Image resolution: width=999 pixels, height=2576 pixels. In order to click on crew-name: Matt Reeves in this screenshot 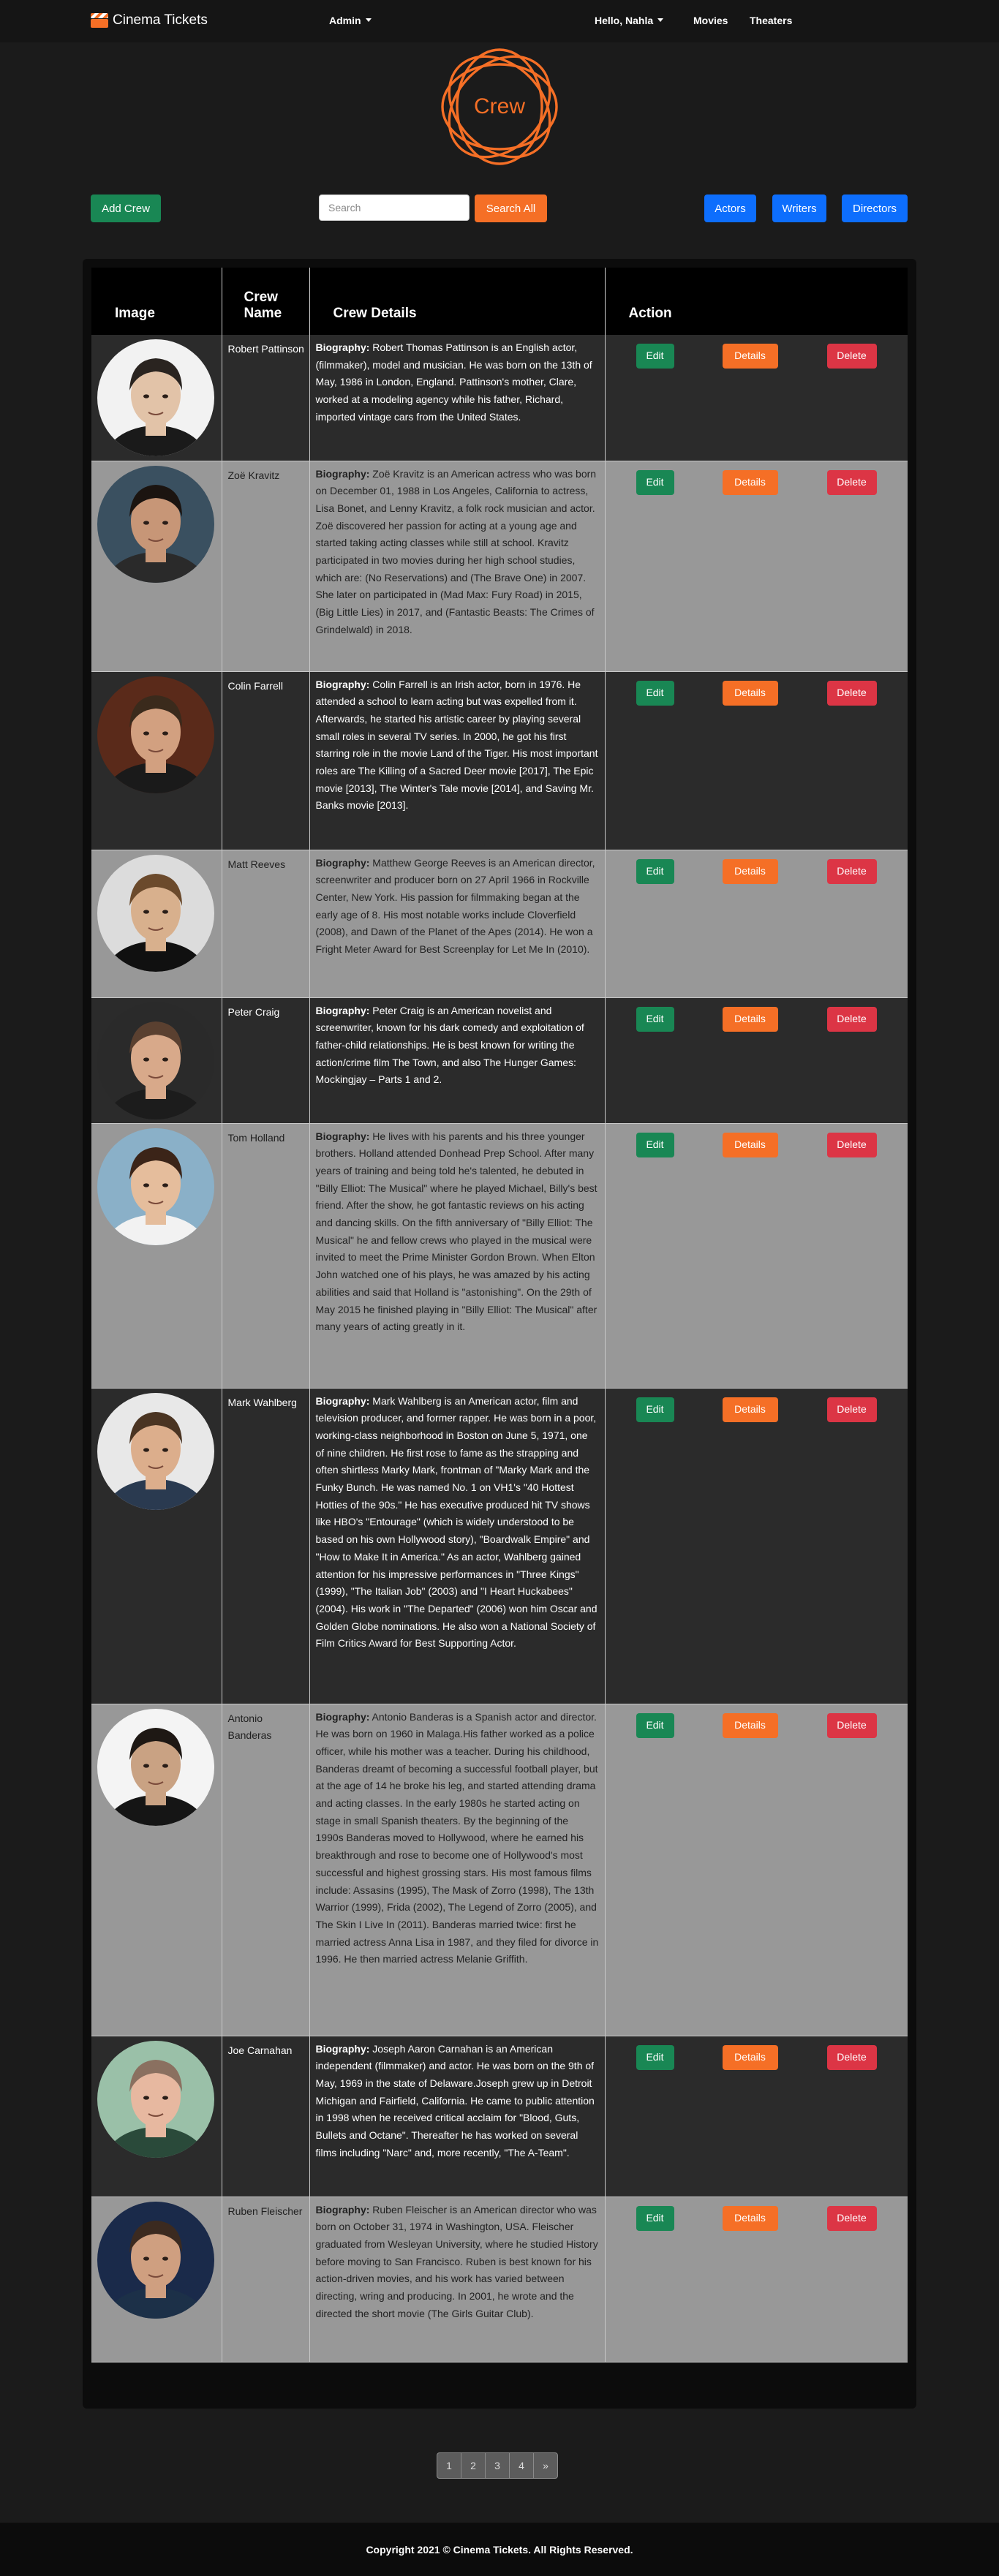, I will do `click(256, 864)`.